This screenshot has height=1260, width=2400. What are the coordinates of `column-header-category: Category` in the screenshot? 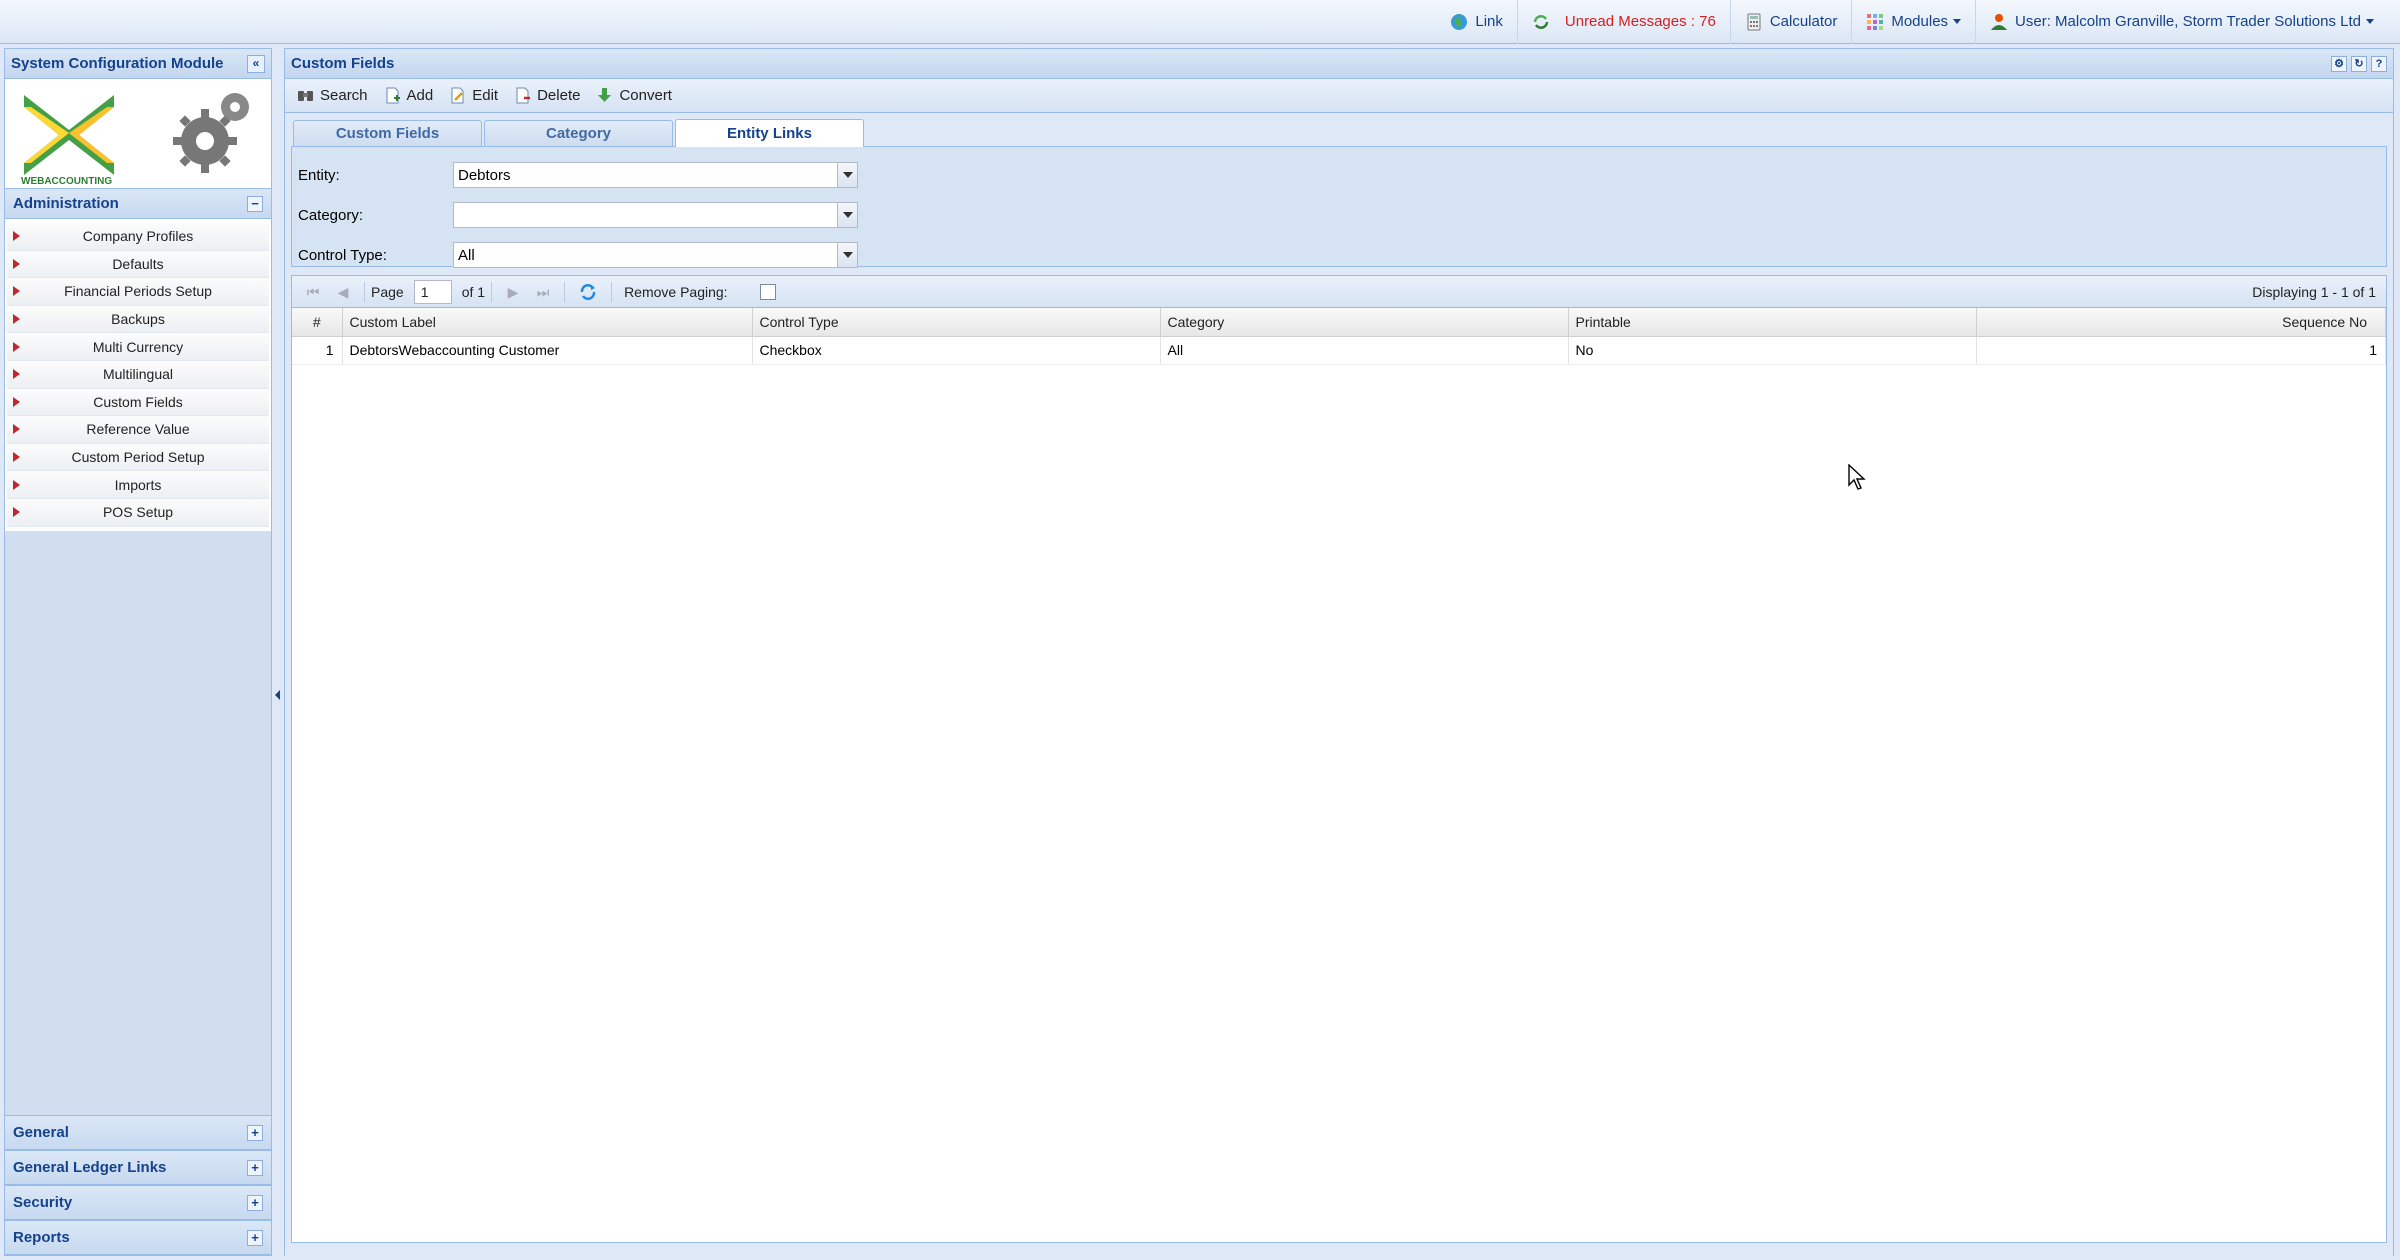 It's located at (1364, 322).